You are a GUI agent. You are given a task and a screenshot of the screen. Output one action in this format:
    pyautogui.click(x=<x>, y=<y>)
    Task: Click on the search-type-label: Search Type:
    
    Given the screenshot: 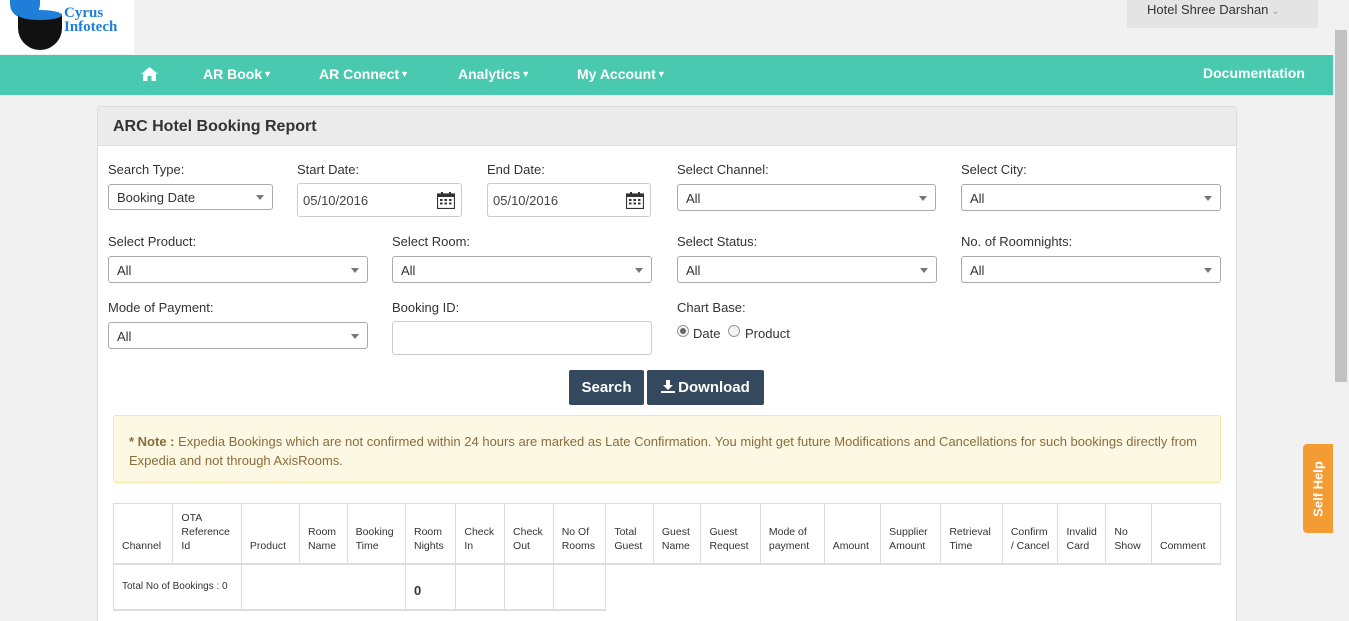 What is the action you would take?
    pyautogui.click(x=146, y=169)
    